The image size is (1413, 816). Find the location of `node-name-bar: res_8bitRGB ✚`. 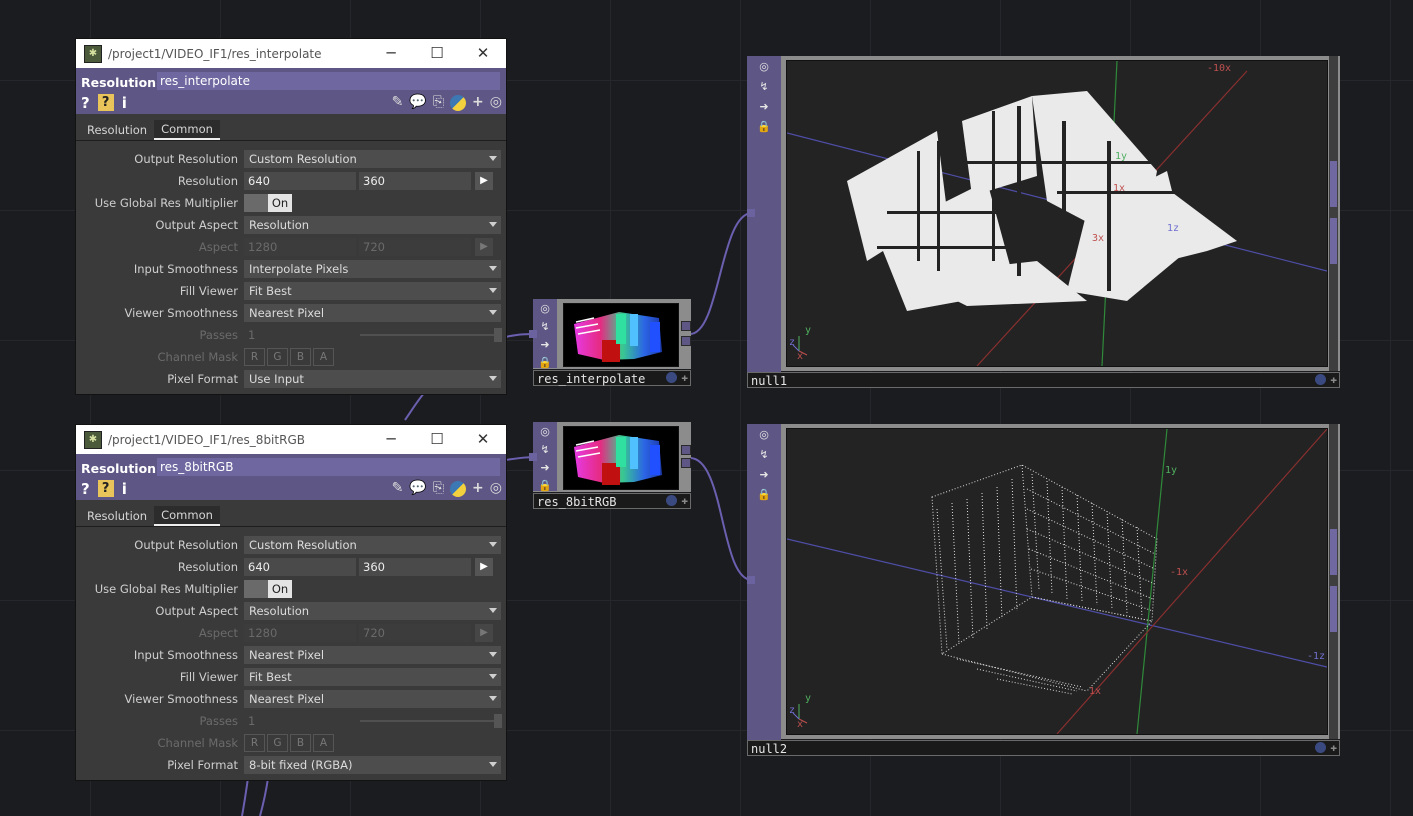

node-name-bar: res_8bitRGB ✚ is located at coordinates (612, 501).